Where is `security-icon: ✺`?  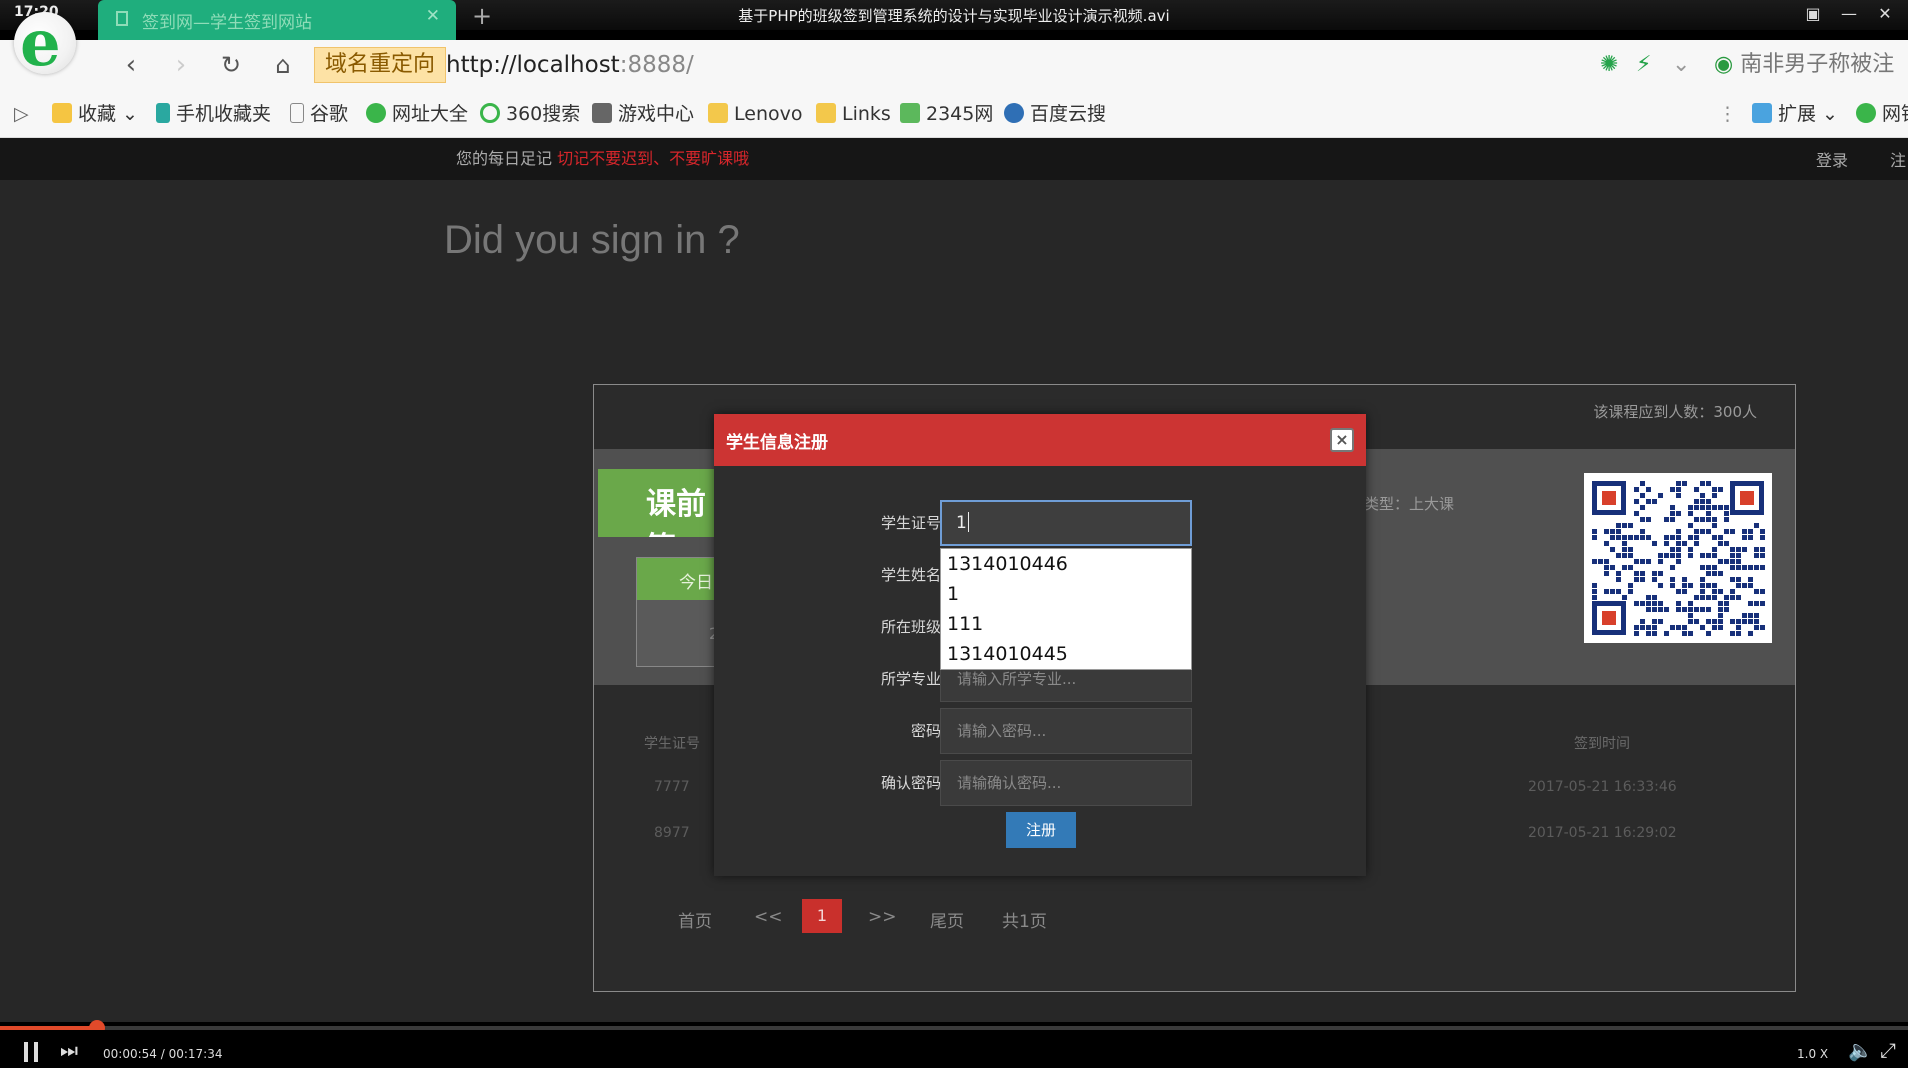 security-icon: ✺ is located at coordinates (1609, 64).